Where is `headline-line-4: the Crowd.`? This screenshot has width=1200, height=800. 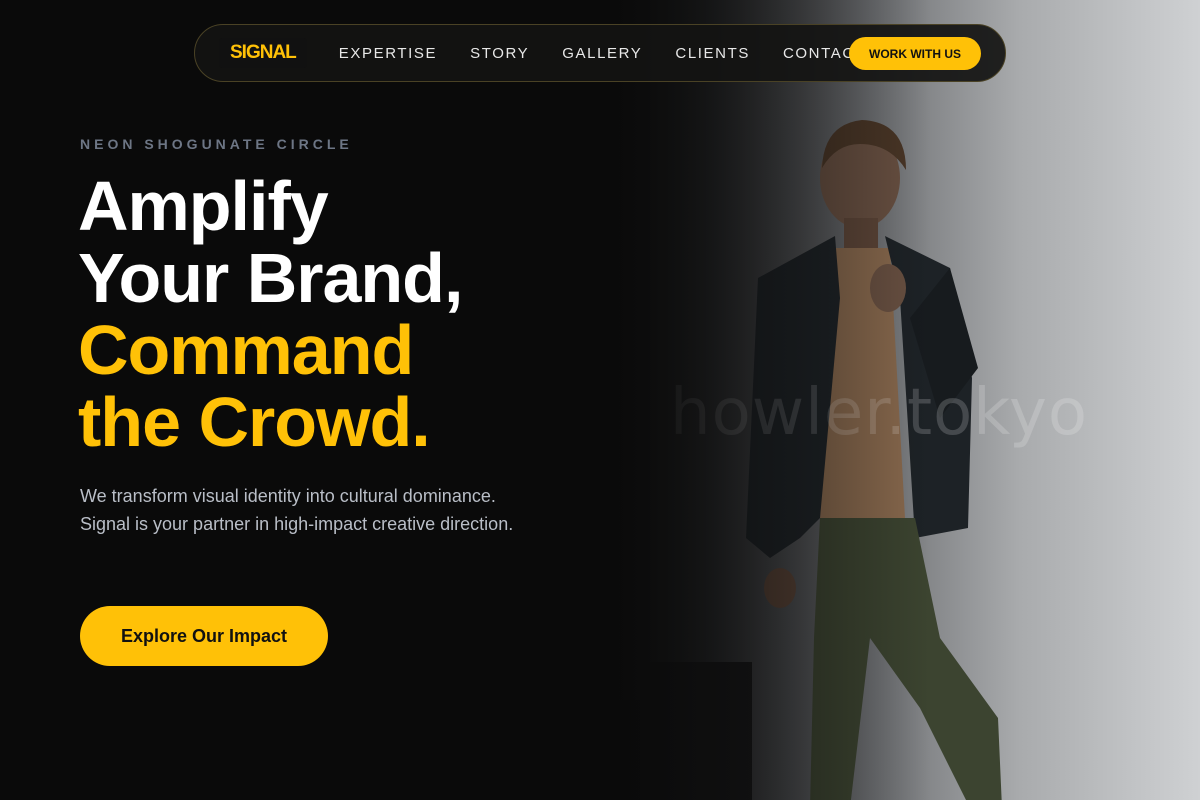
headline-line-4: the Crowd. is located at coordinates (254, 422).